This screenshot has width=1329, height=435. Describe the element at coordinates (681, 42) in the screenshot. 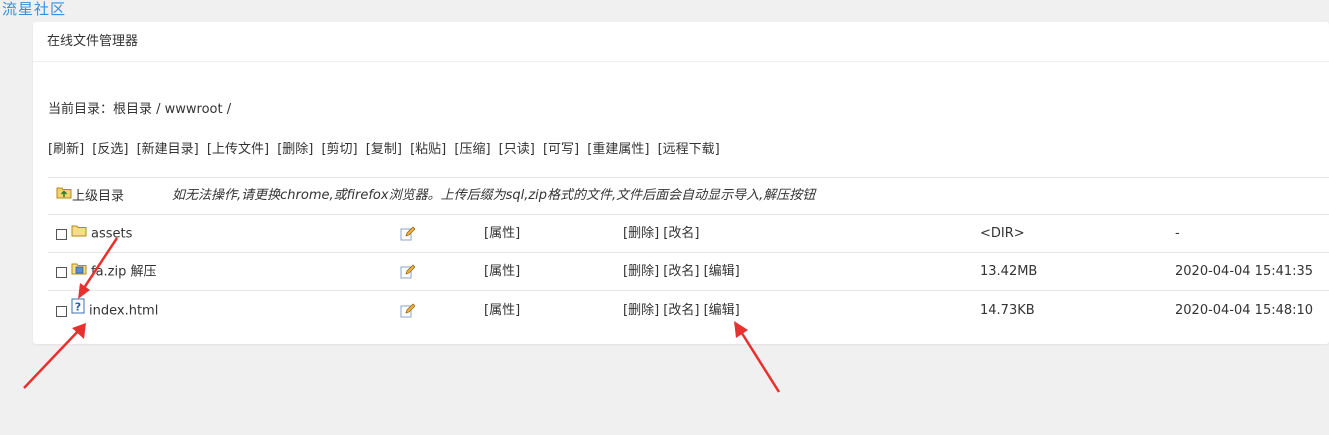

I see `panel-title: 在线文件管理器` at that location.